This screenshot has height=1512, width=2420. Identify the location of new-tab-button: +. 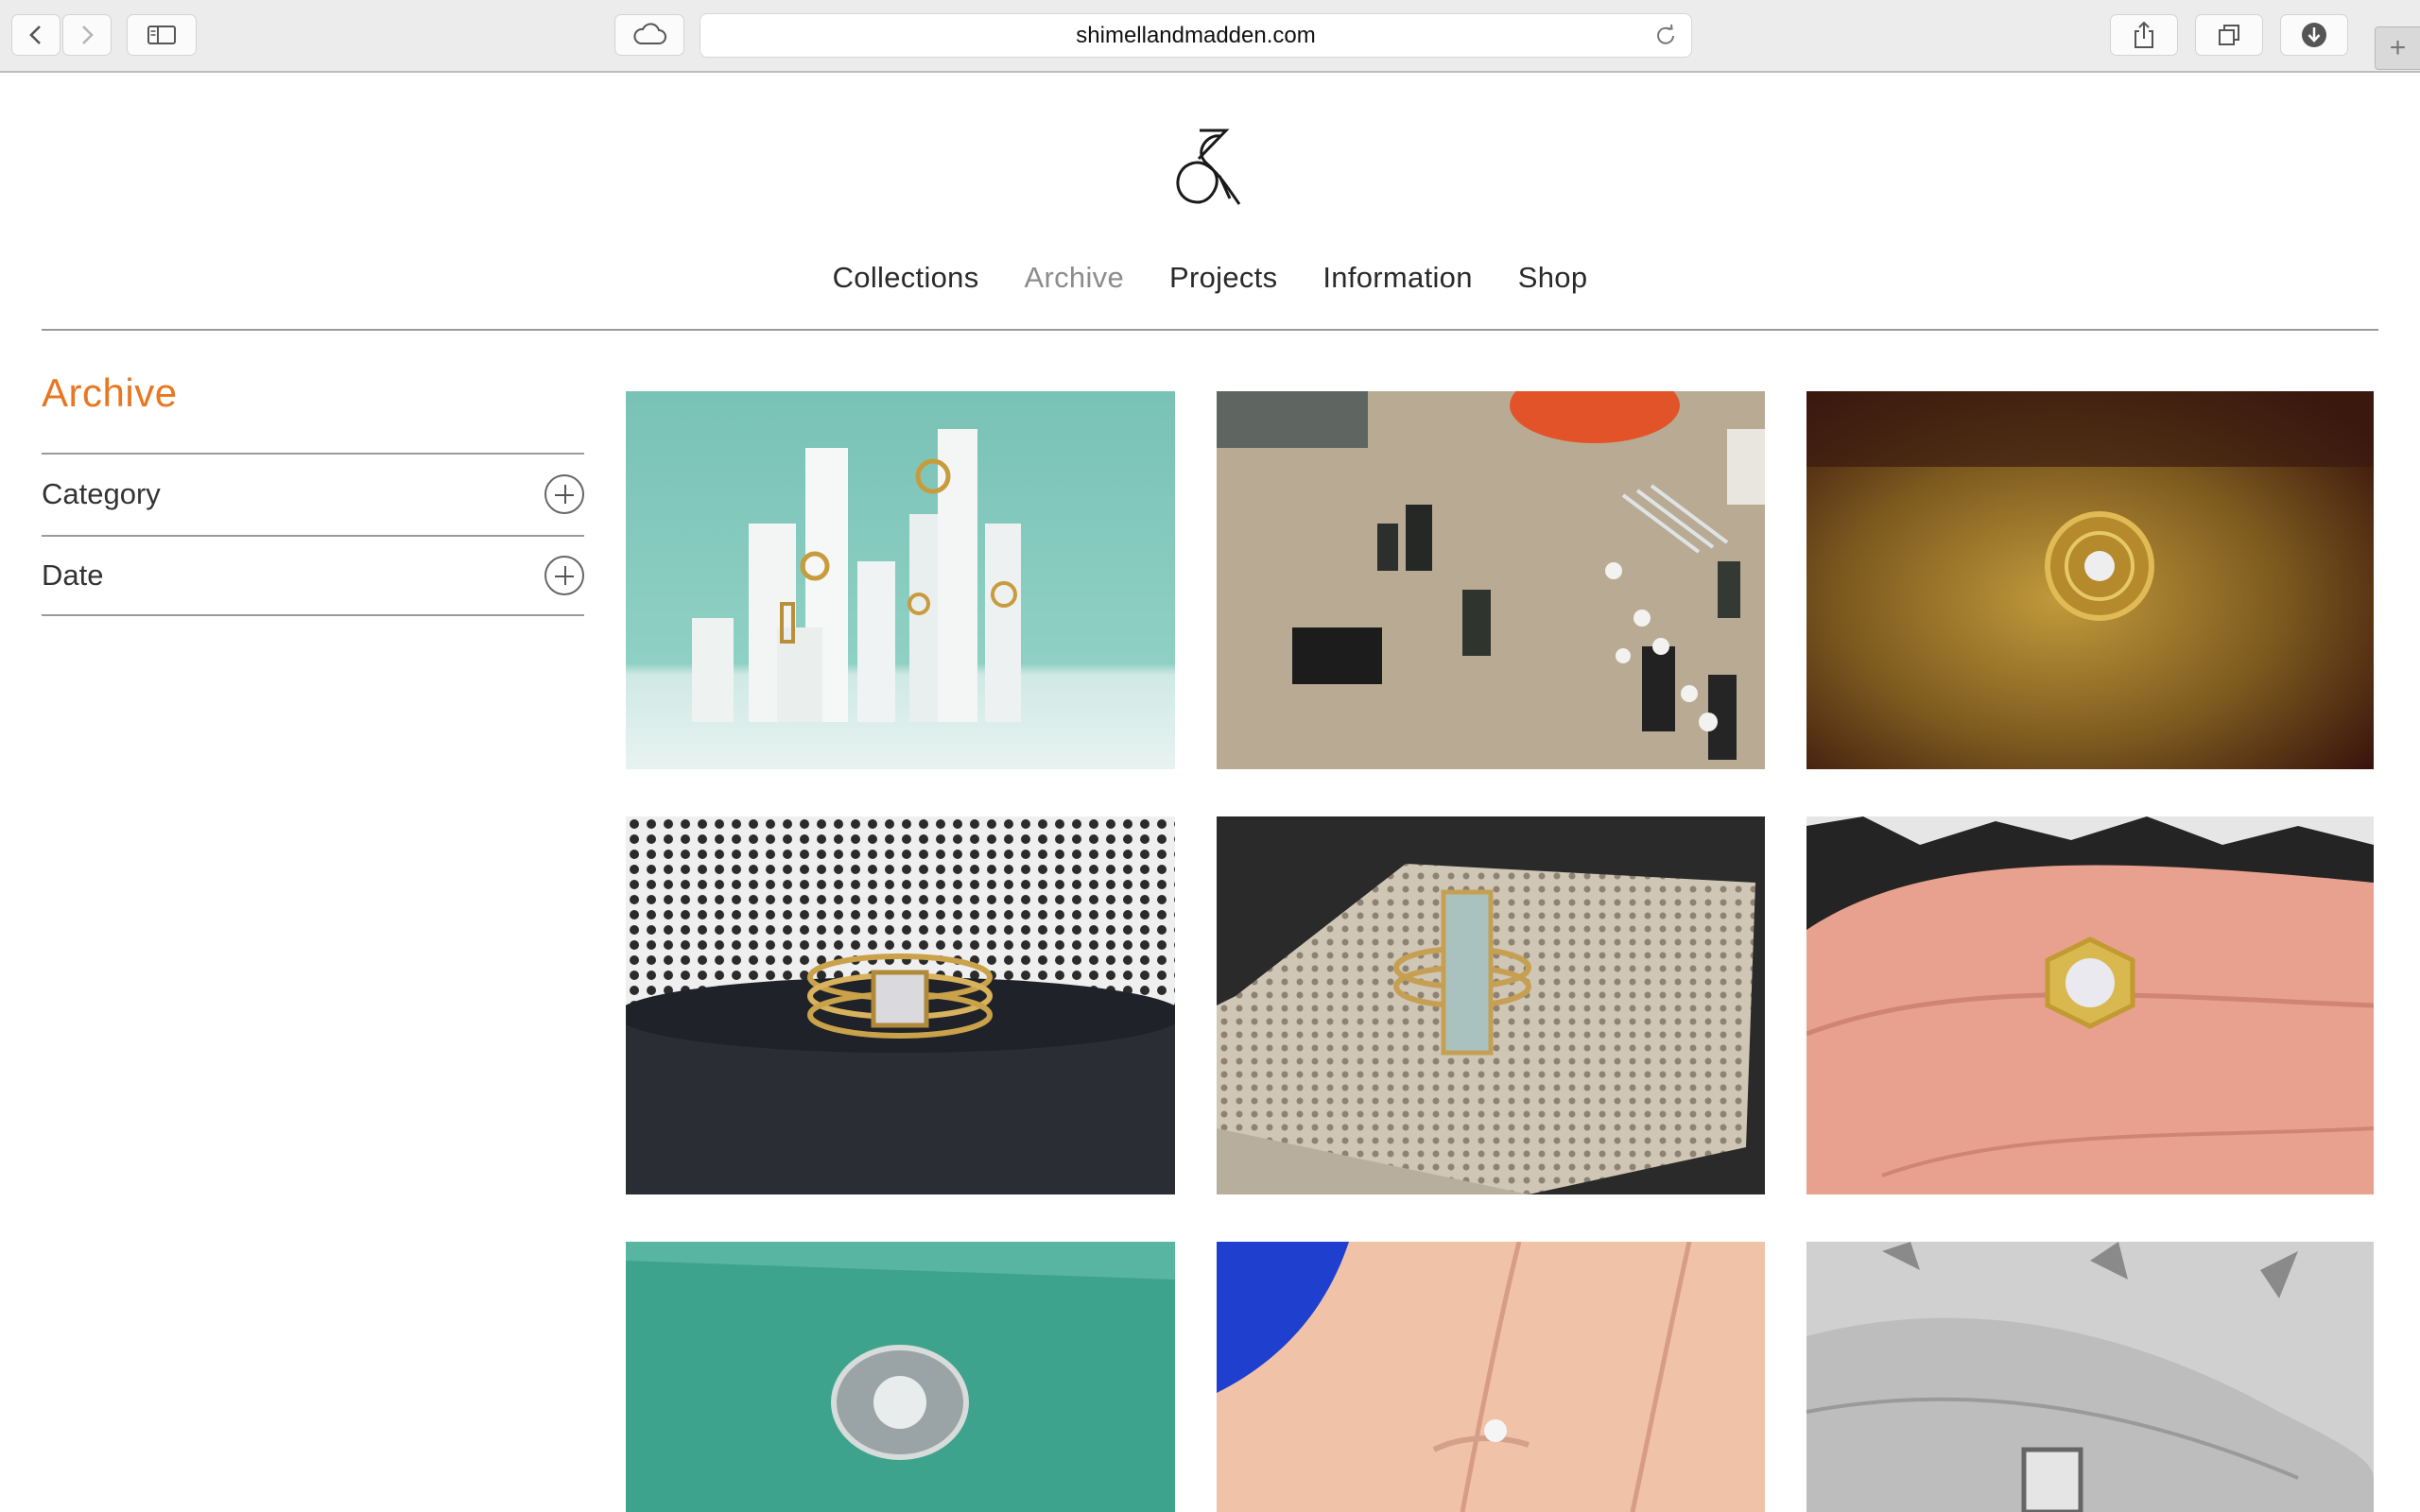
(2397, 48).